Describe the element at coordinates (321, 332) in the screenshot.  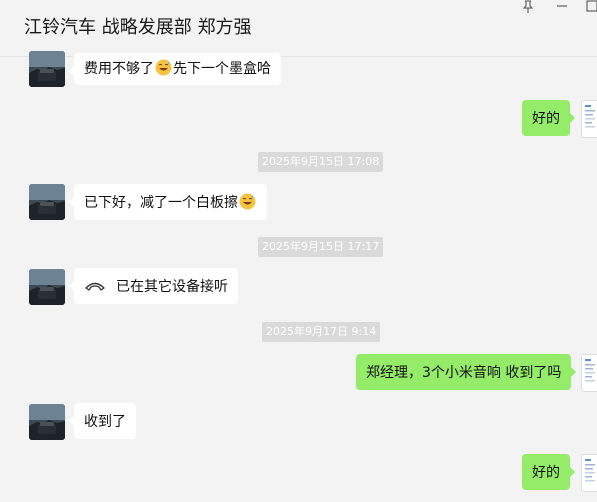
I see `timestamp: 2025年9月17日 9:14` at that location.